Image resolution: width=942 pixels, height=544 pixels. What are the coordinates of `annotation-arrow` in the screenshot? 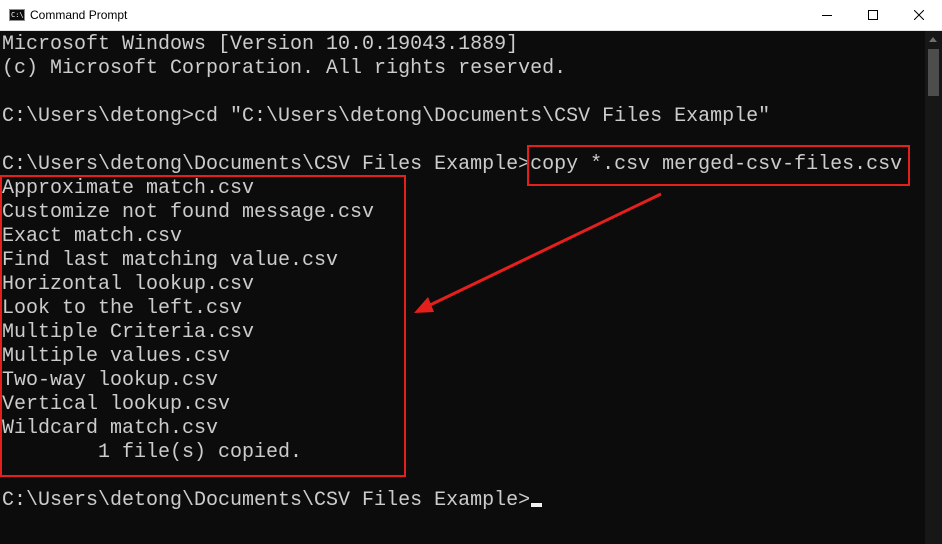 It's located at (538, 252).